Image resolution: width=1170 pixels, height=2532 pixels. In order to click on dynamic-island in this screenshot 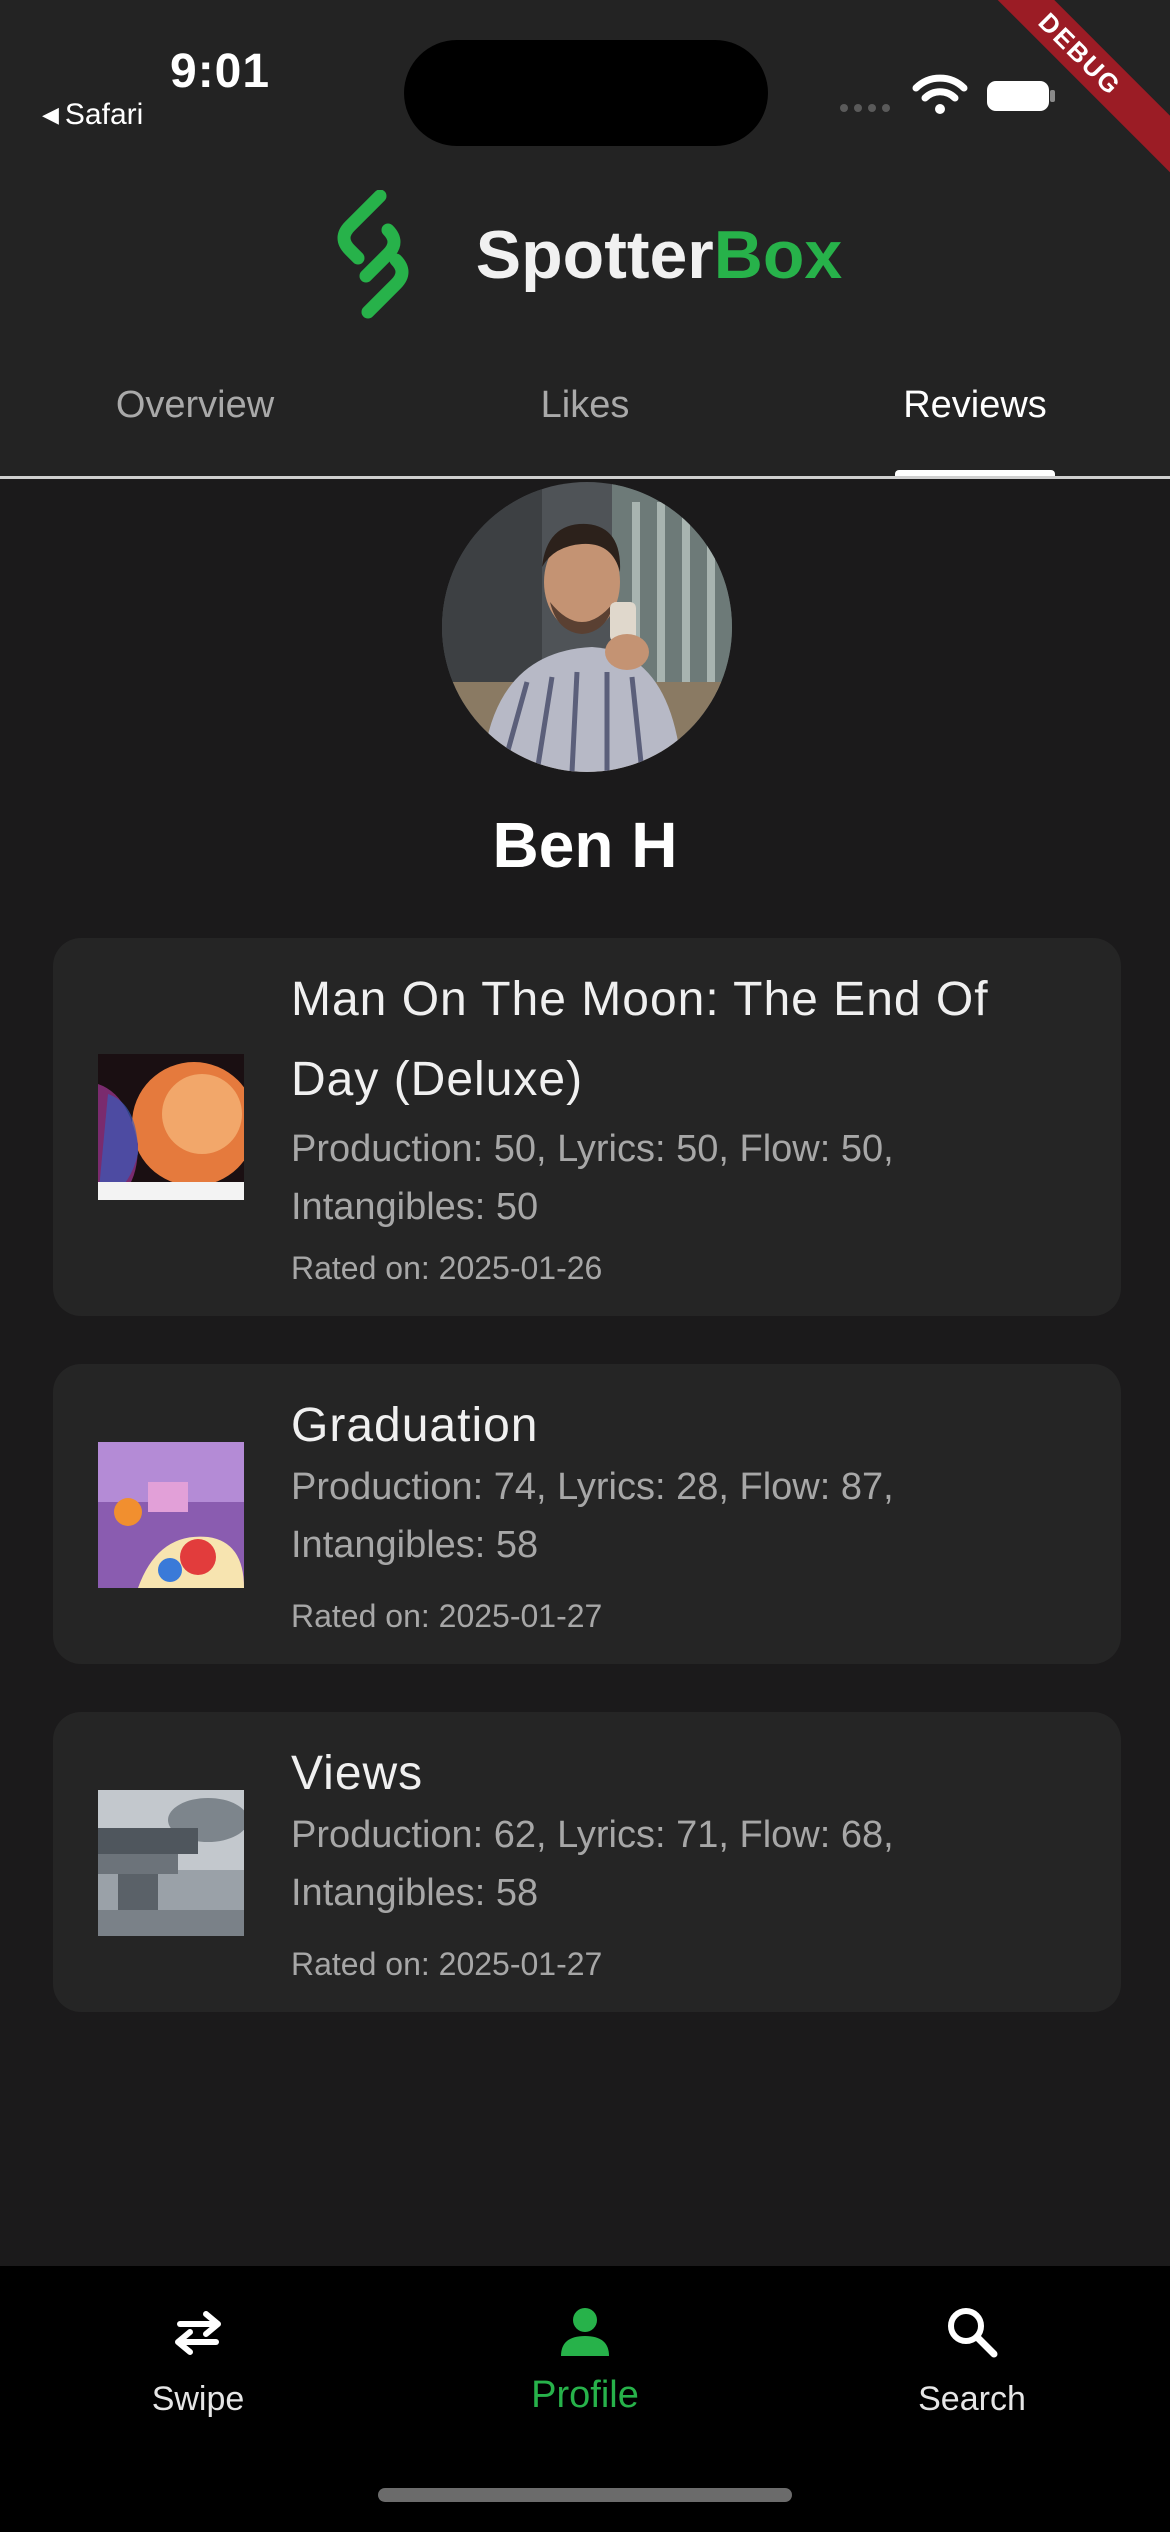, I will do `click(586, 93)`.